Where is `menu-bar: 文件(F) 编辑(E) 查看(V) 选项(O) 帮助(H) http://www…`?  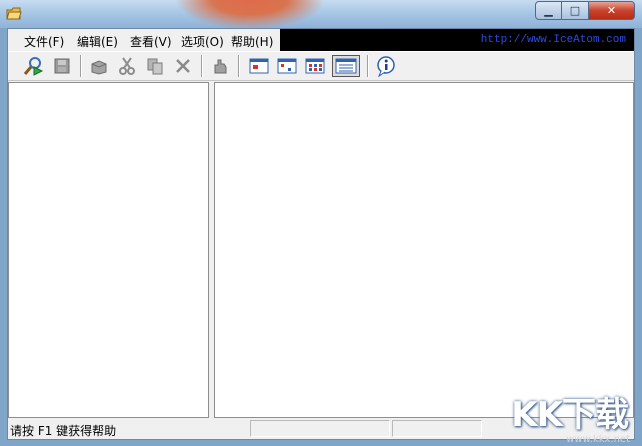
menu-bar: 文件(F) 编辑(E) 查看(V) 选项(O) 帮助(H) http://www… is located at coordinates (321, 40).